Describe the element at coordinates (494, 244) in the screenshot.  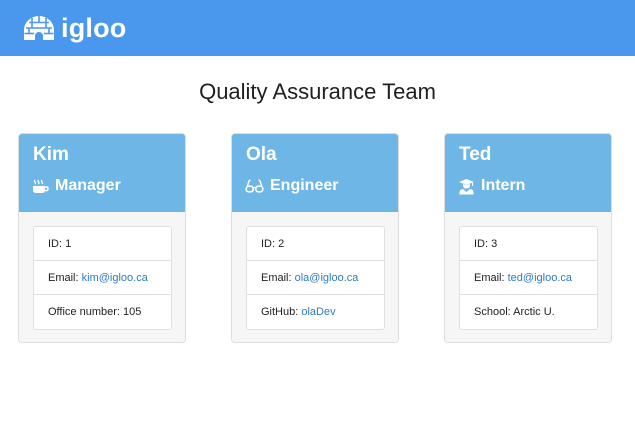
I see `id-value: 3` at that location.